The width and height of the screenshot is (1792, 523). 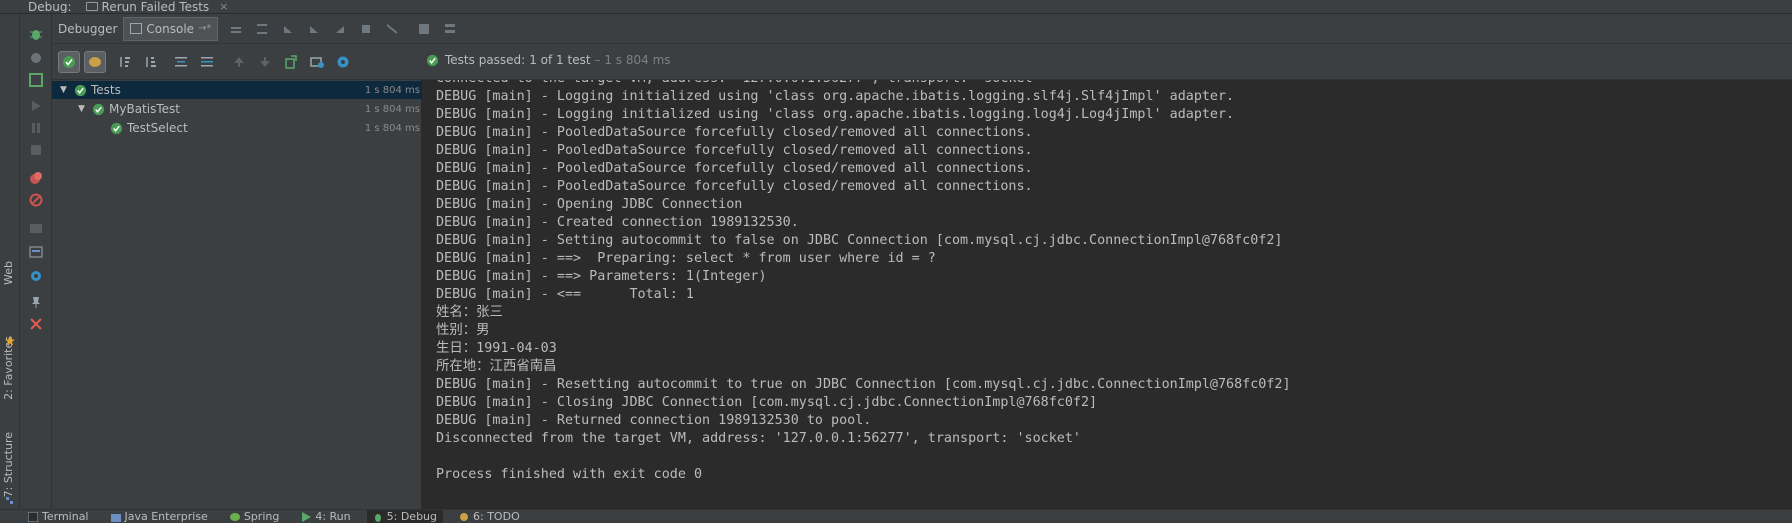 What do you see at coordinates (237, 128) in the screenshot?
I see `tree-node-testselect: TestSelect 1 s 804 ms` at bounding box center [237, 128].